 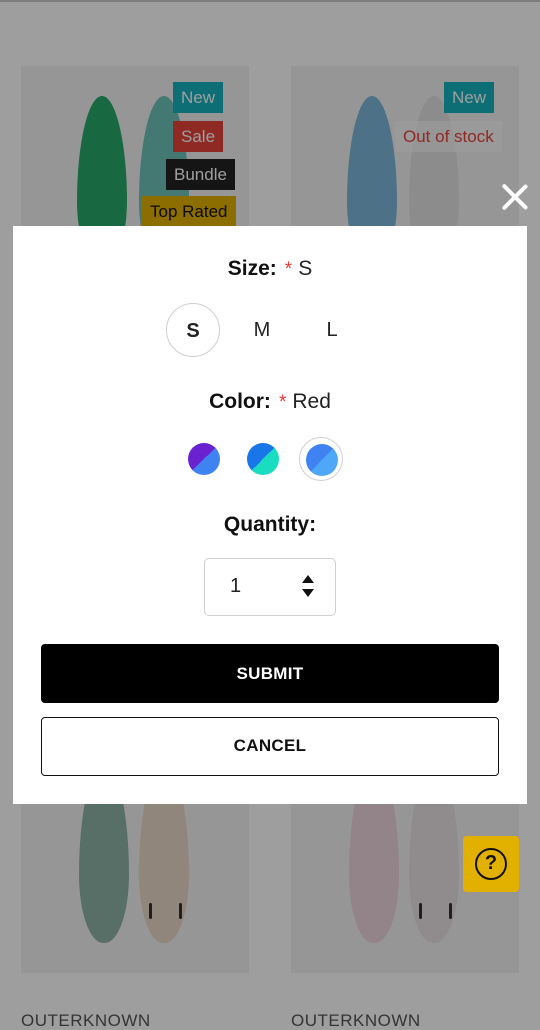 I want to click on cancel-button: CANCEL, so click(x=270, y=746).